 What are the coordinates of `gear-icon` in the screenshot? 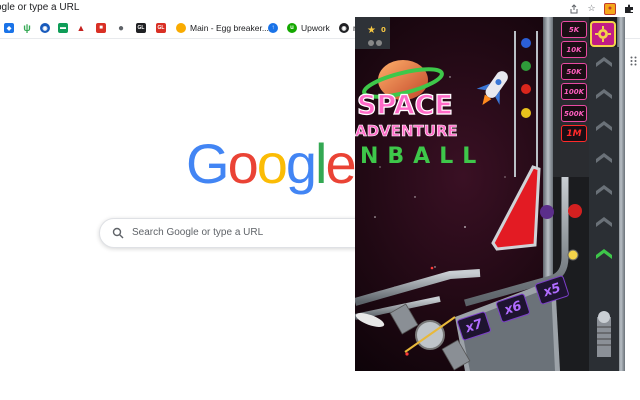 It's located at (603, 34).